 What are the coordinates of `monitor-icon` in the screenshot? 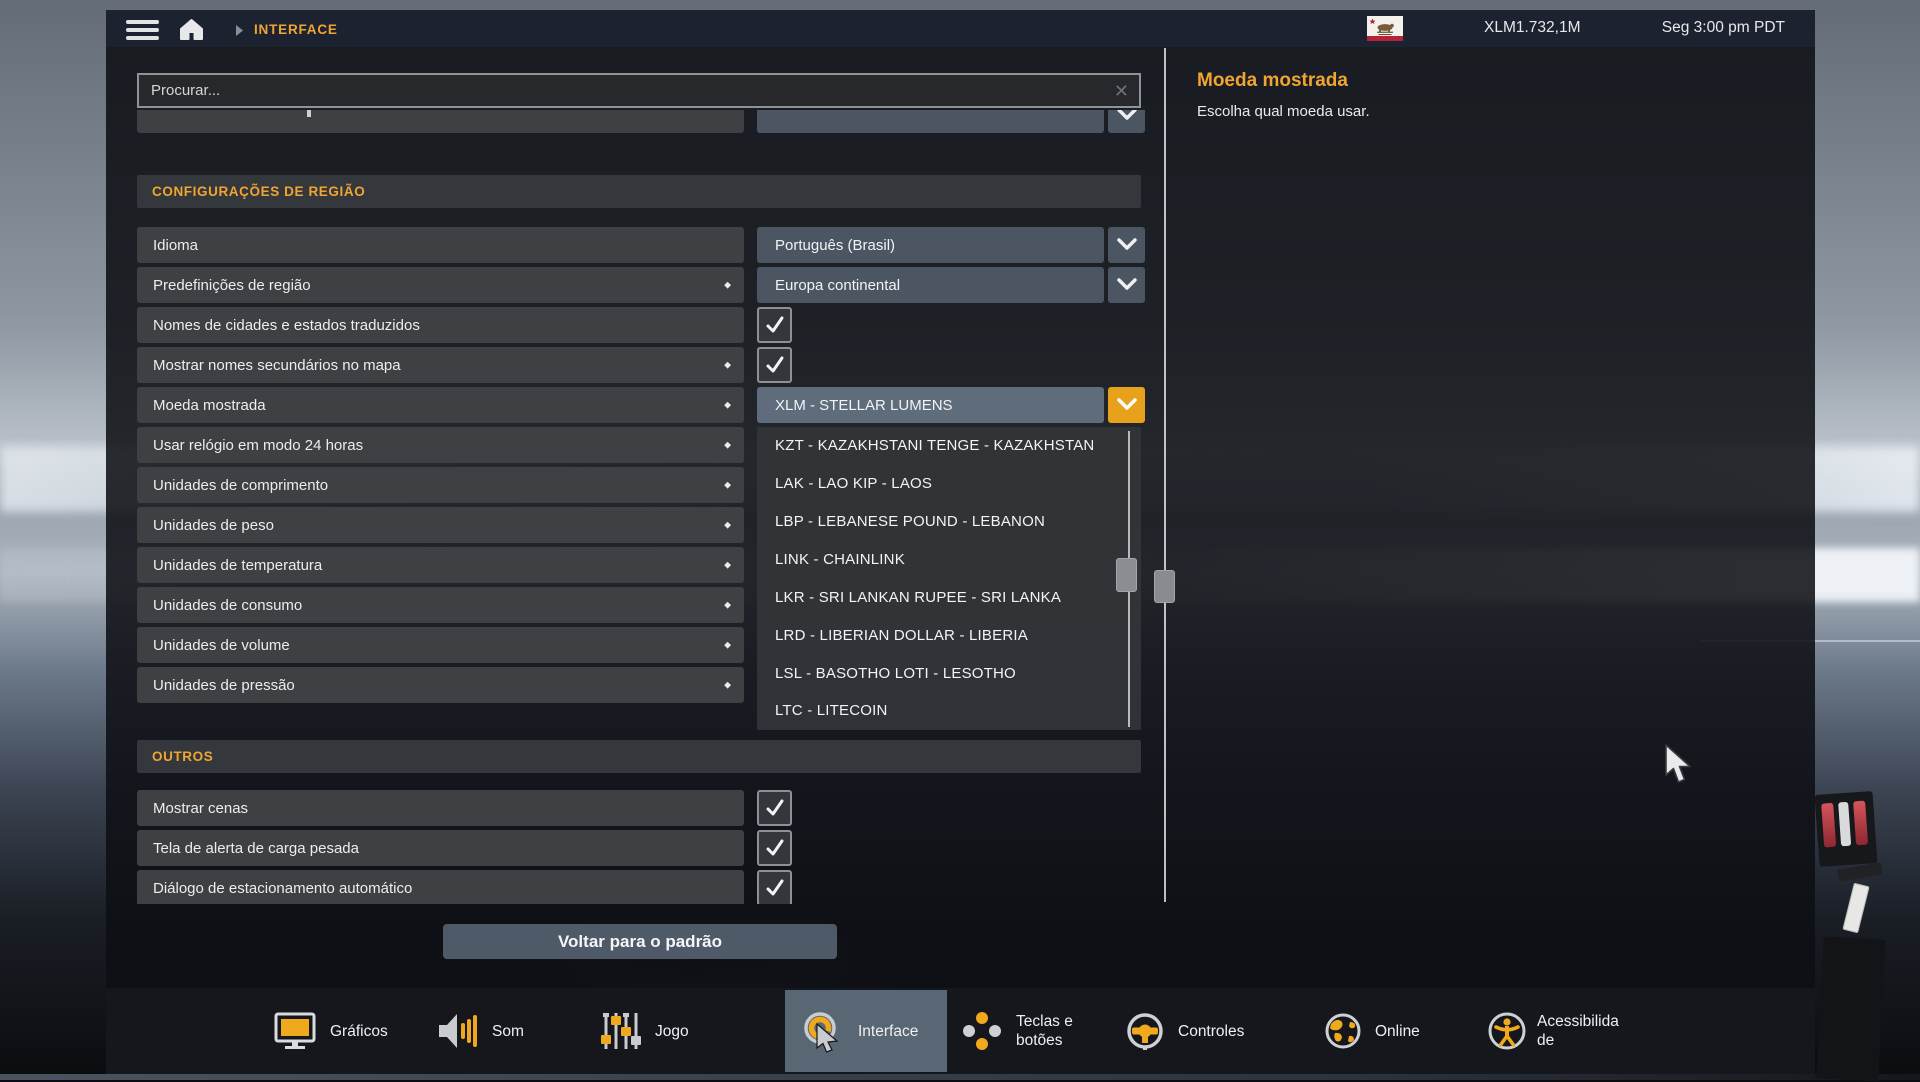 It's located at (295, 1031).